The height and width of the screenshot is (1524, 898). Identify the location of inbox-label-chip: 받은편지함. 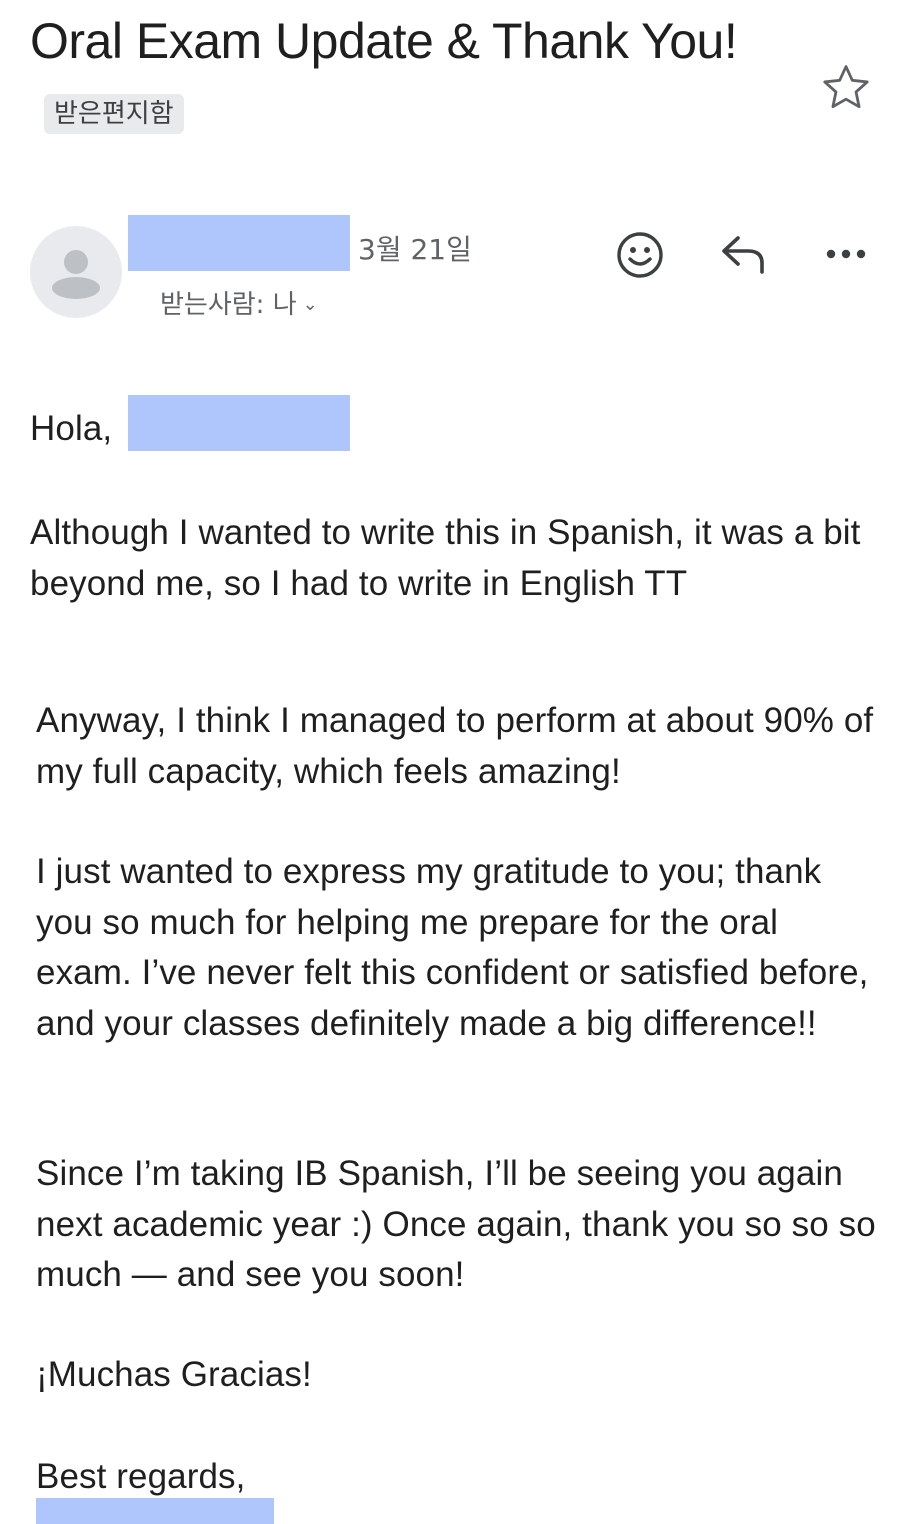
(114, 114).